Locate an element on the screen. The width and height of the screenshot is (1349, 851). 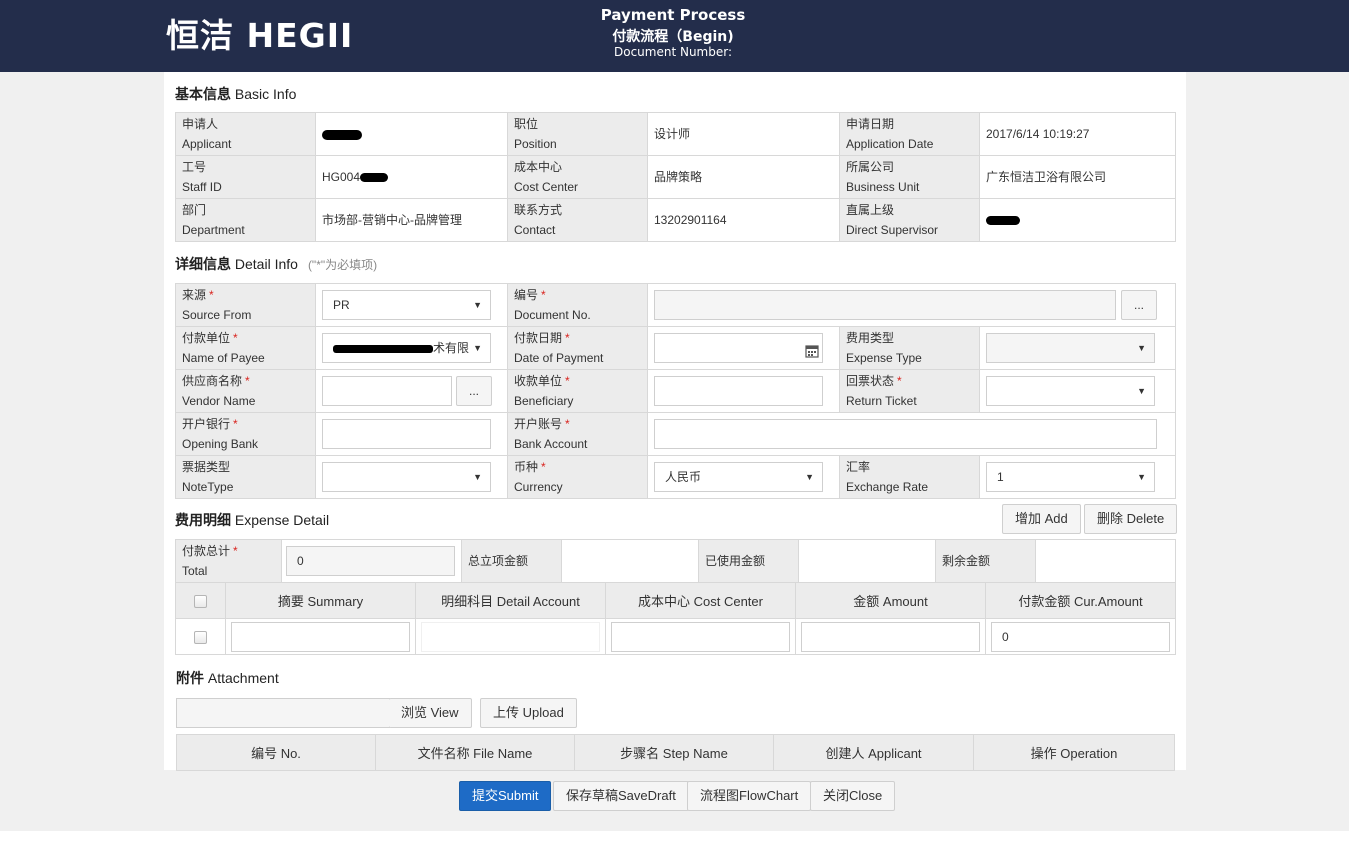
contact-value: 13202901164 is located at coordinates (743, 220).